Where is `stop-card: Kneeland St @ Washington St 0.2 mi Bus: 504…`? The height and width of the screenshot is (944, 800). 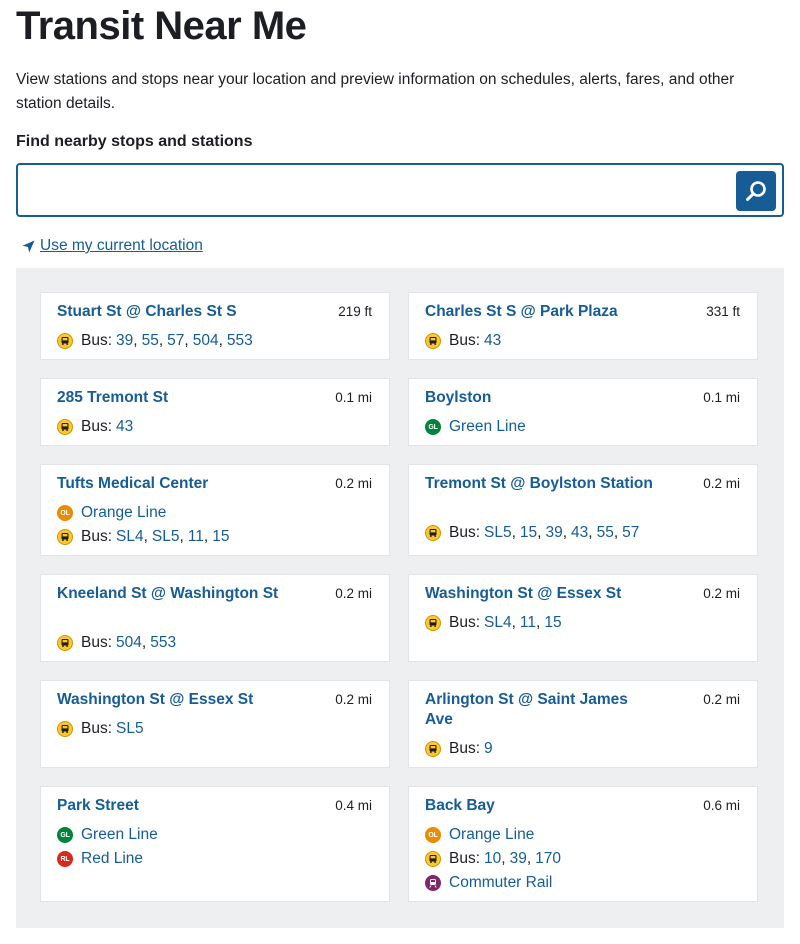
stop-card: Kneeland St @ Washington St 0.2 mi Bus: 504… is located at coordinates (215, 618).